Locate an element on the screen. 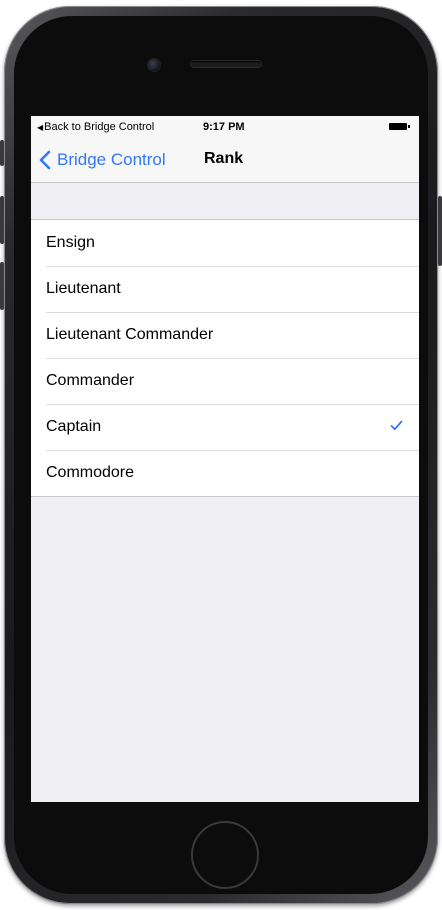 The width and height of the screenshot is (442, 910). volume-up-button is located at coordinates (2, 220).